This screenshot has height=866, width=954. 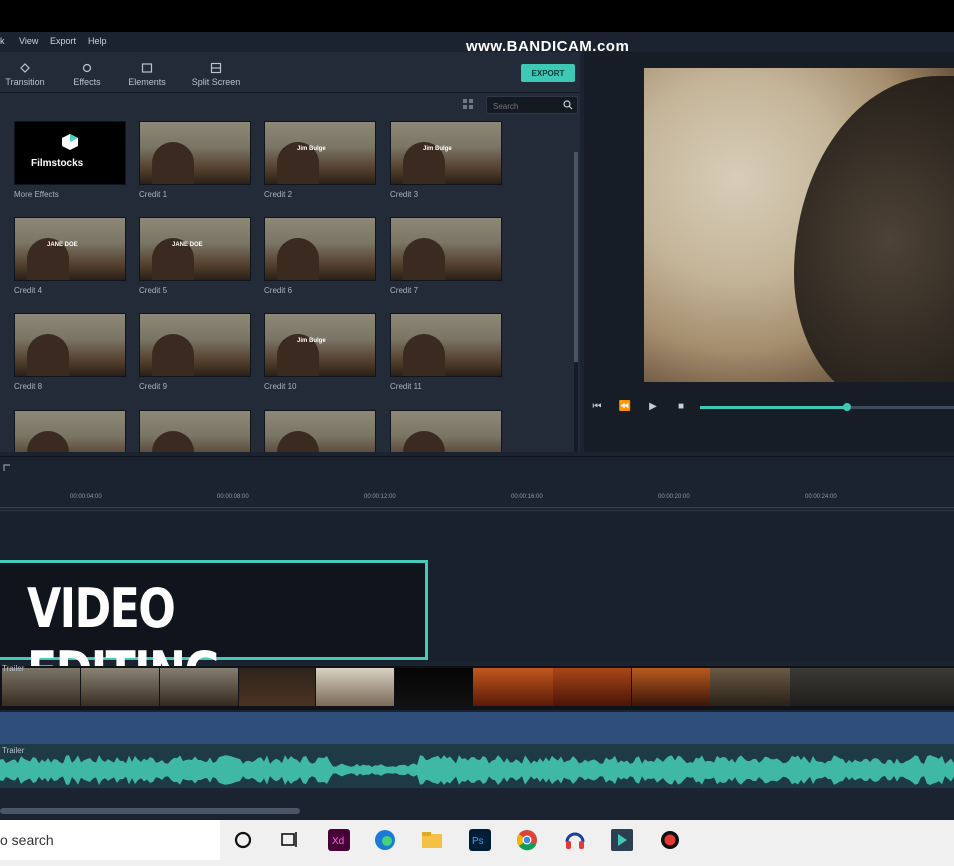 What do you see at coordinates (874, 229) in the screenshot?
I see `creature-image` at bounding box center [874, 229].